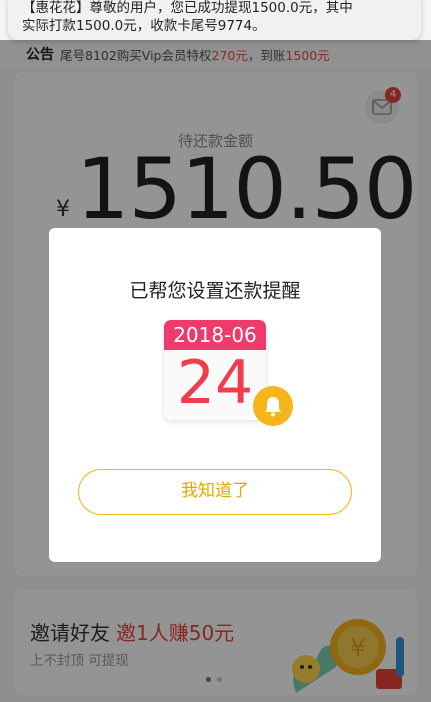  What do you see at coordinates (215, 492) in the screenshot?
I see `confirm-button: 我知道了` at bounding box center [215, 492].